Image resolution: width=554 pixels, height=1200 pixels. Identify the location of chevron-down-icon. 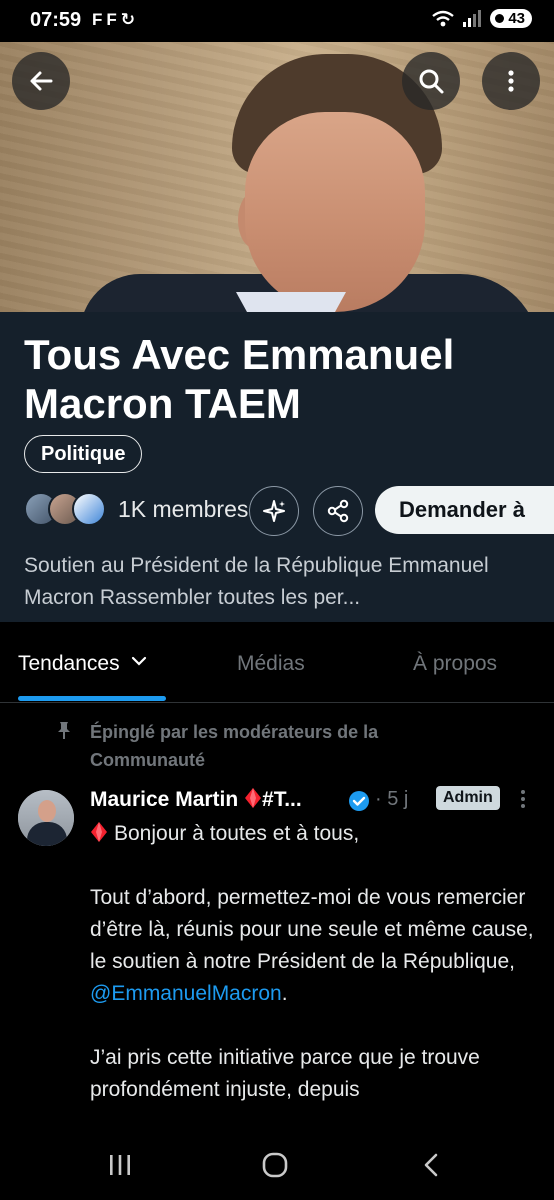
(139, 661).